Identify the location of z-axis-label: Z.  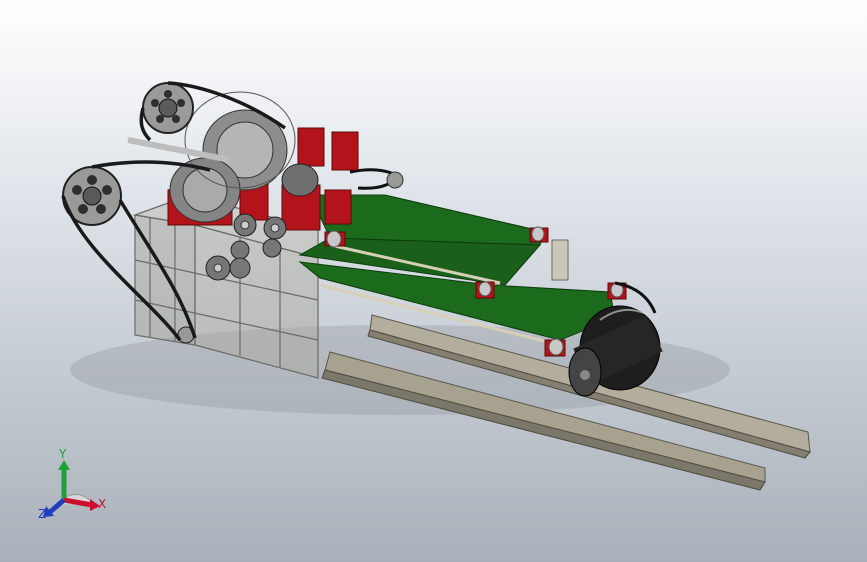
(42, 514).